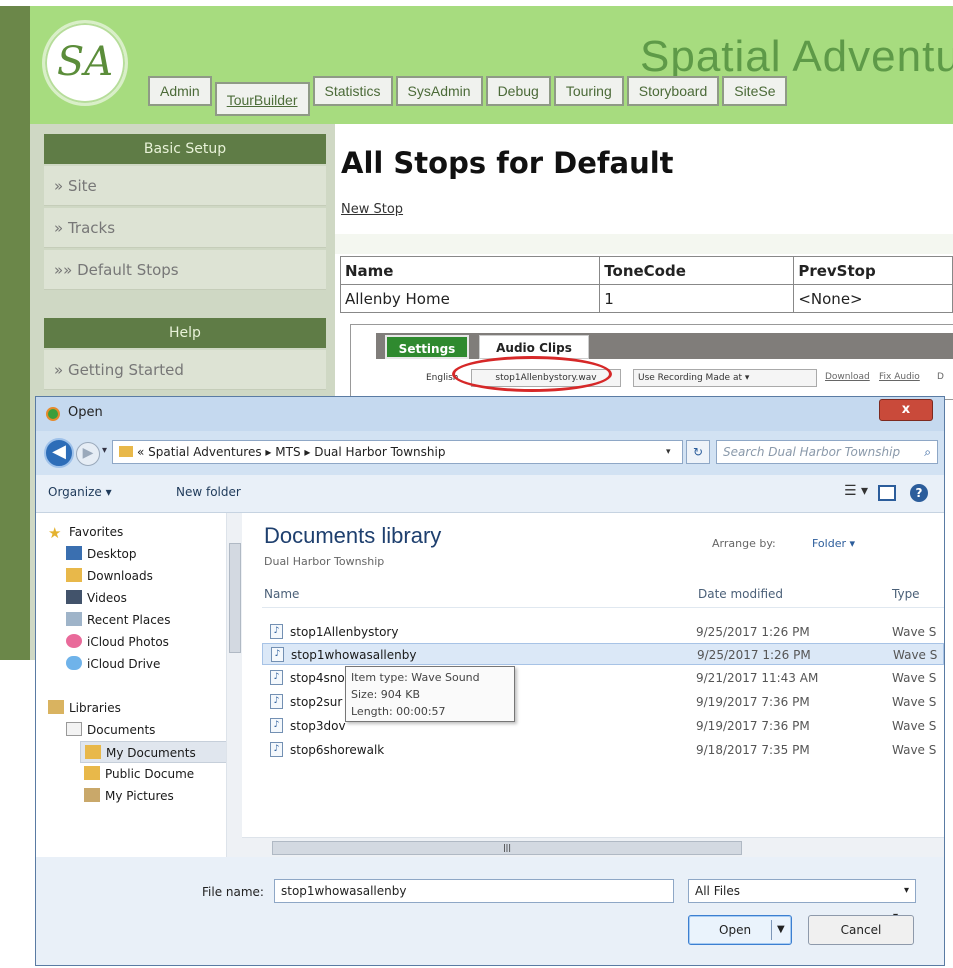 Image resolution: width=953 pixels, height=968 pixels. I want to click on recording-select: Use Recording Made at ▾, so click(725, 378).